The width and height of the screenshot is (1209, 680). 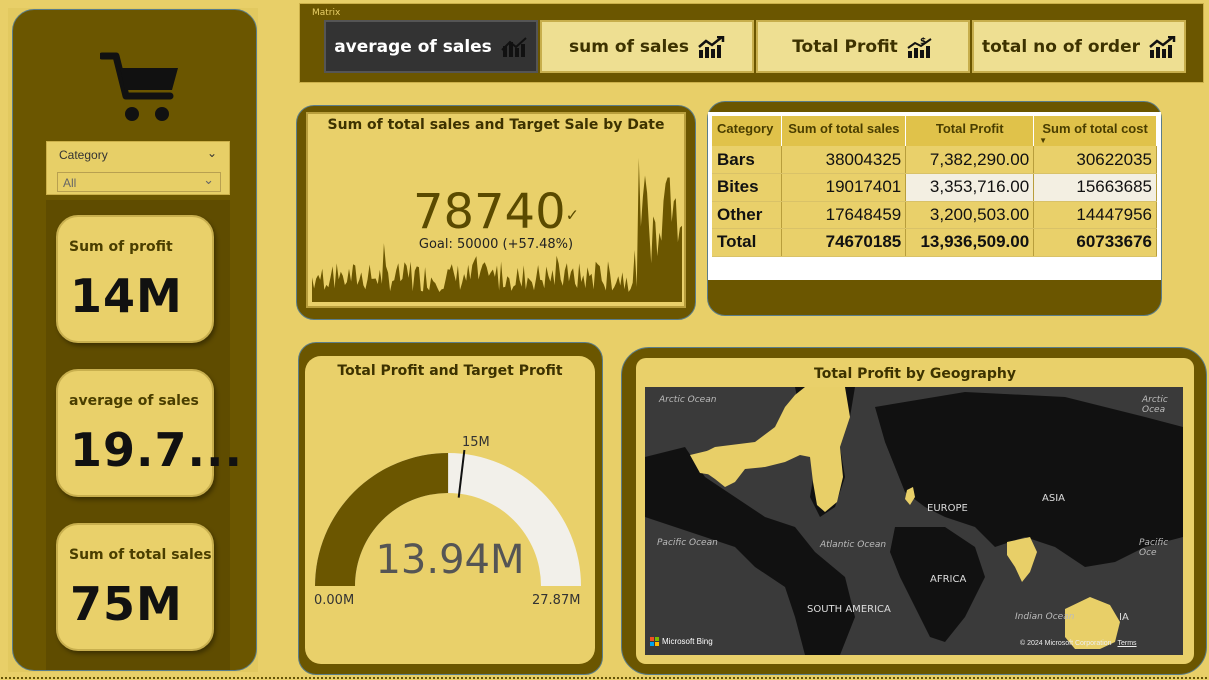 I want to click on table-cell: 74670185, so click(x=844, y=242).